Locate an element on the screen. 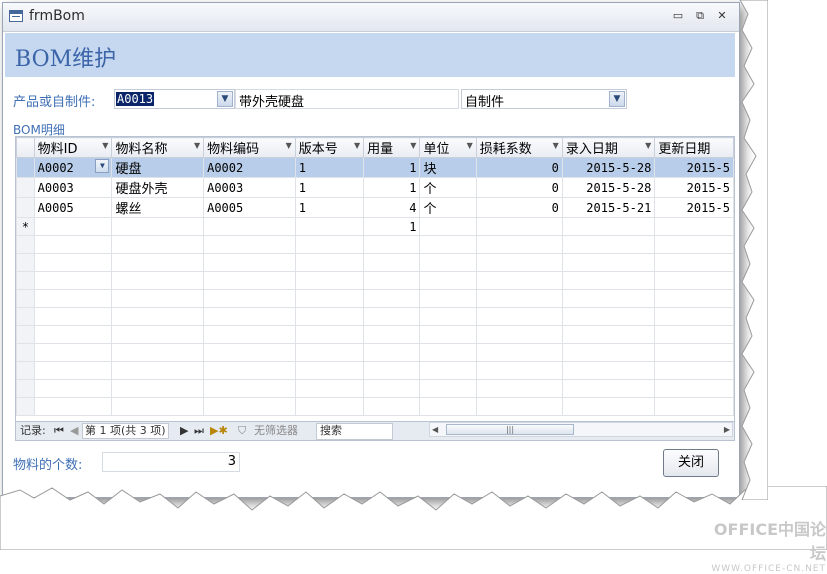 This screenshot has height=574, width=827. filter-icon: ⛉ is located at coordinates (242, 431).